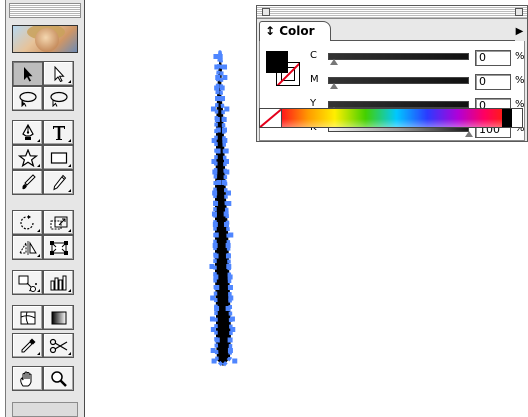 This screenshot has height=417, width=528. I want to click on zoom-box-icon, so click(519, 12).